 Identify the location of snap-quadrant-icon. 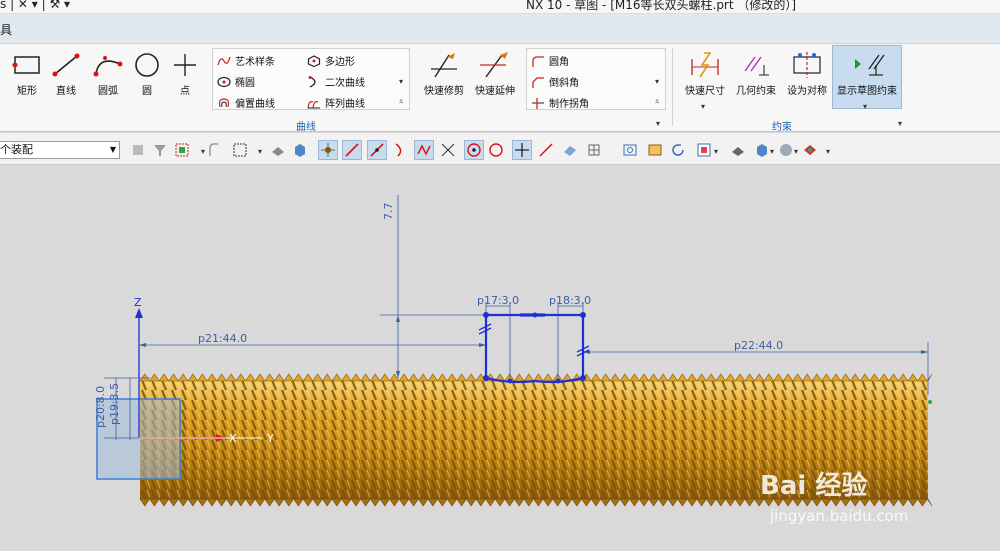
(496, 150).